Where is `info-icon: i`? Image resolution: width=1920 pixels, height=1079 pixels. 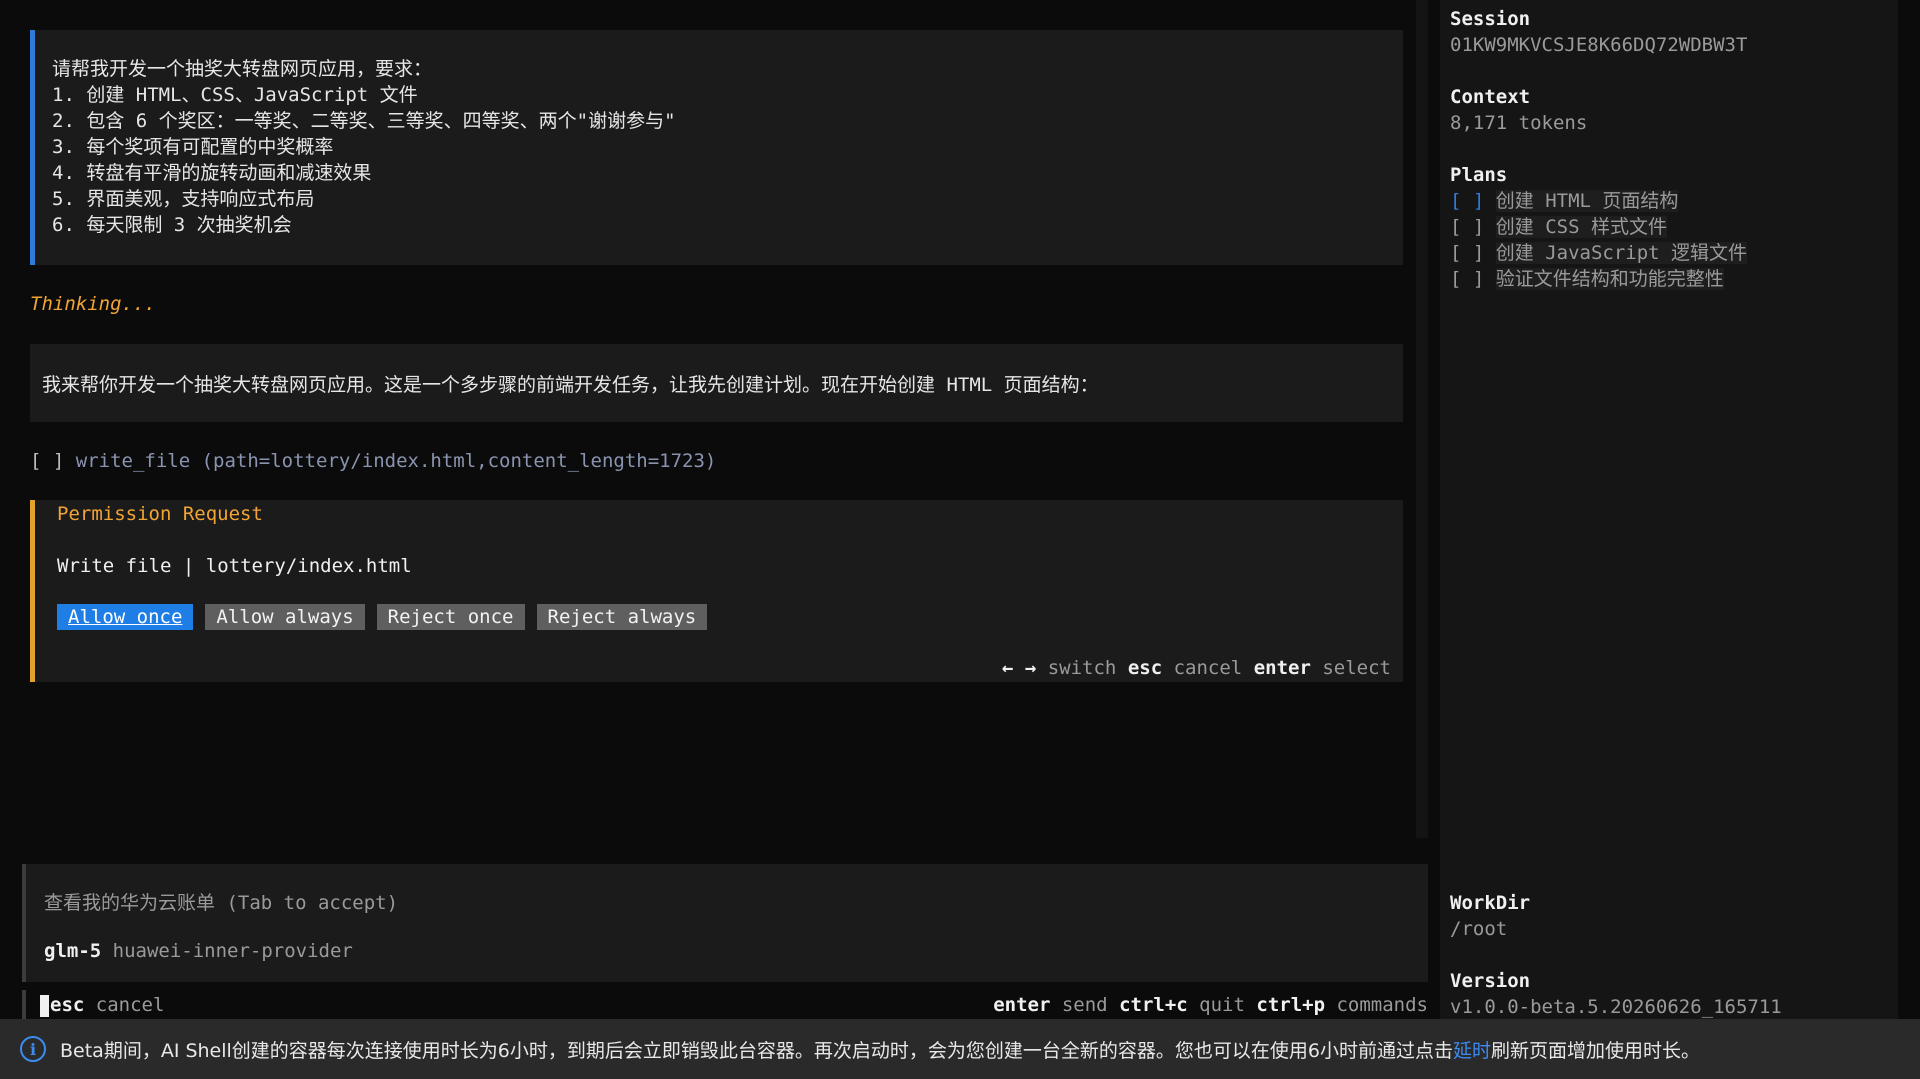
info-icon: i is located at coordinates (33, 1049).